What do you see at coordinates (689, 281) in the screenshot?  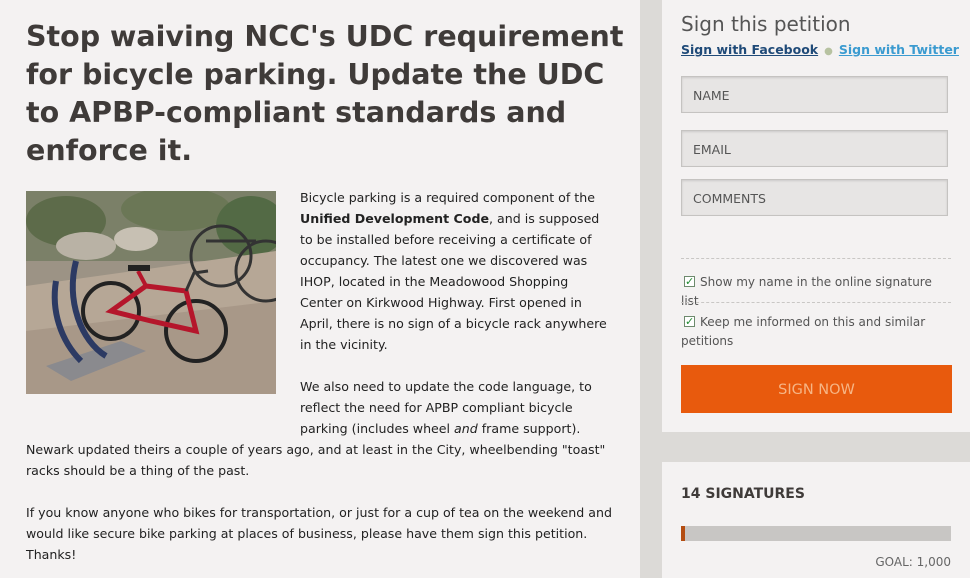 I see `show-name-checkbox` at bounding box center [689, 281].